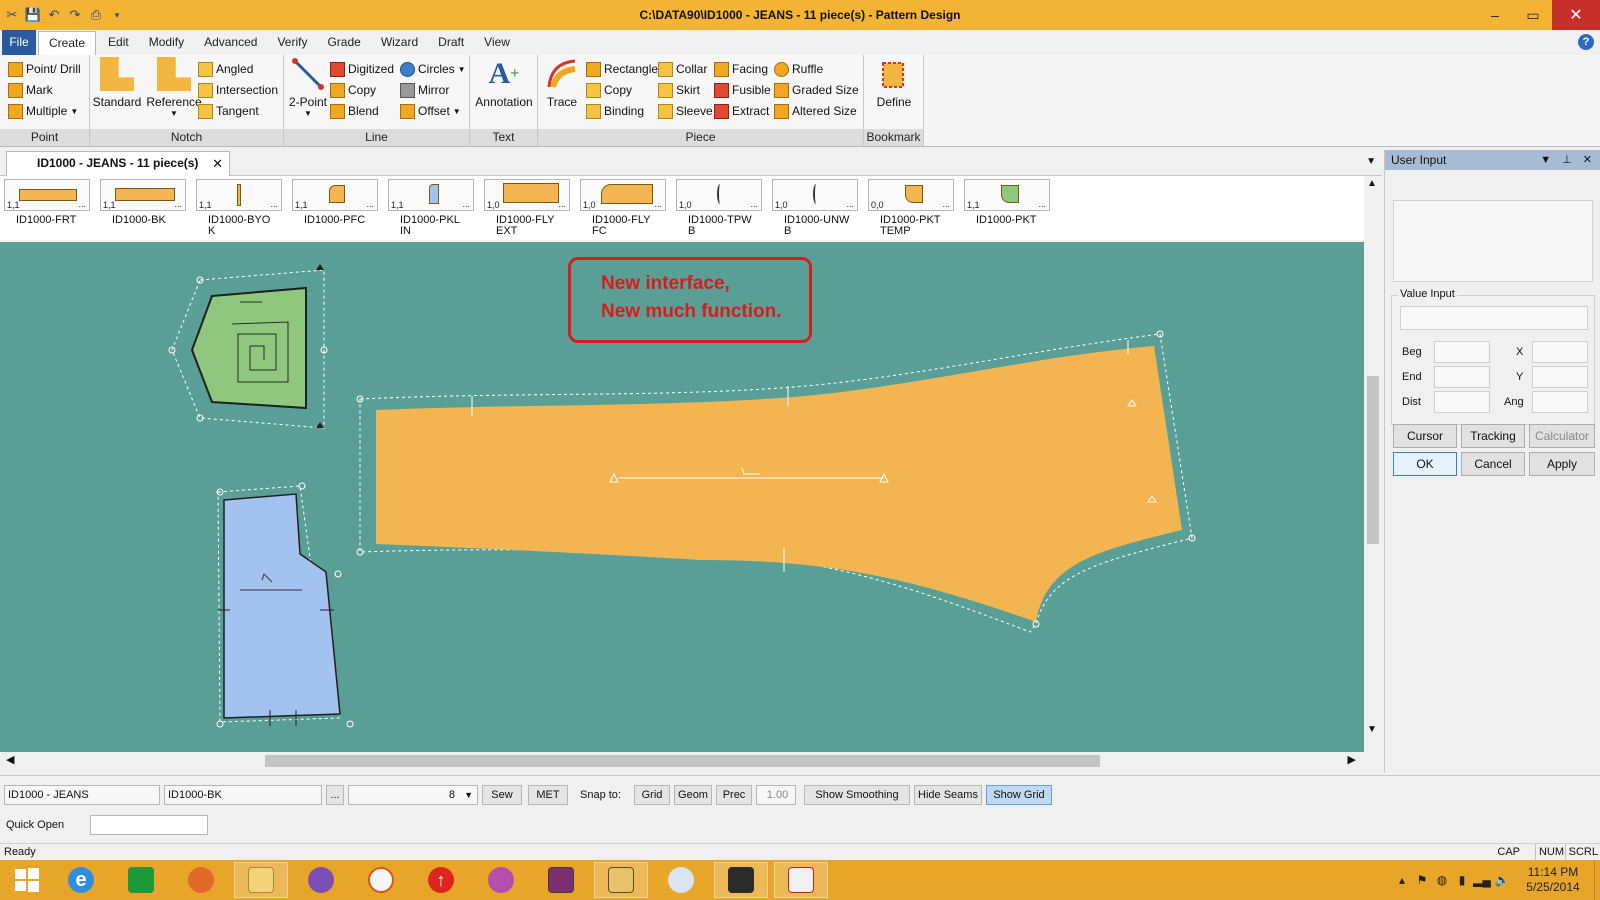  What do you see at coordinates (693, 795) in the screenshot?
I see `snap-geom-button: Geom` at bounding box center [693, 795].